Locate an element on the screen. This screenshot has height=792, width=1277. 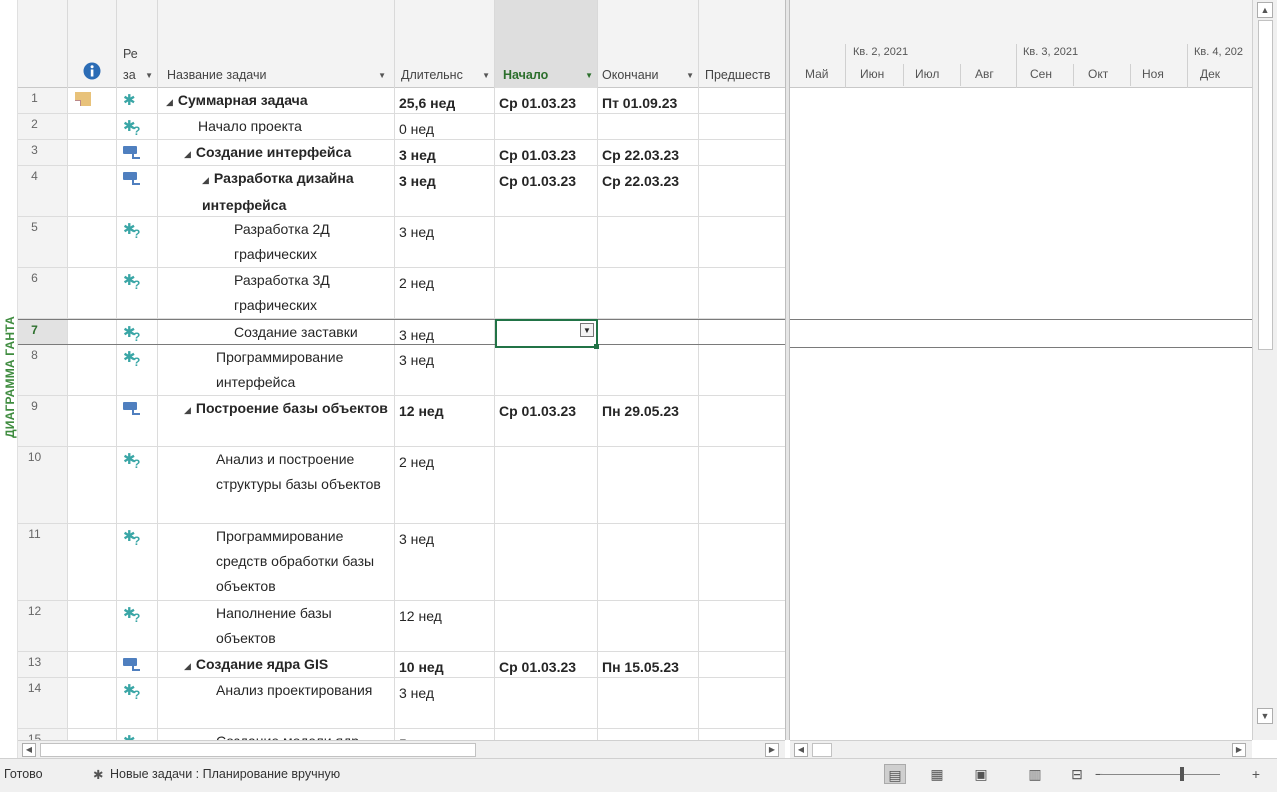
scroll-down-icon: ▼ is located at coordinates (1265, 716).